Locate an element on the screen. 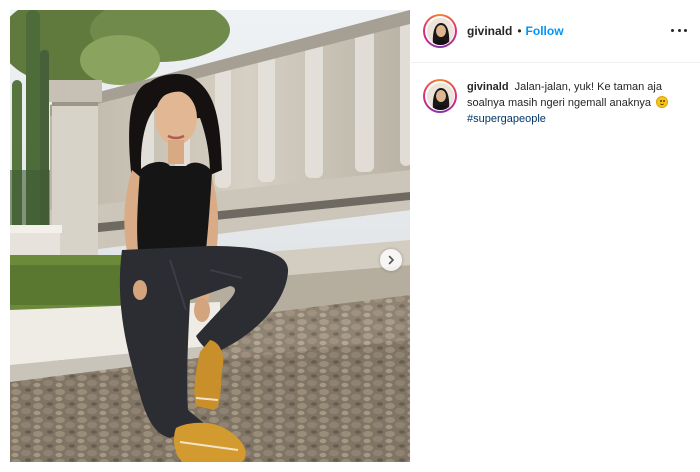  caption-avatar is located at coordinates (440, 96).